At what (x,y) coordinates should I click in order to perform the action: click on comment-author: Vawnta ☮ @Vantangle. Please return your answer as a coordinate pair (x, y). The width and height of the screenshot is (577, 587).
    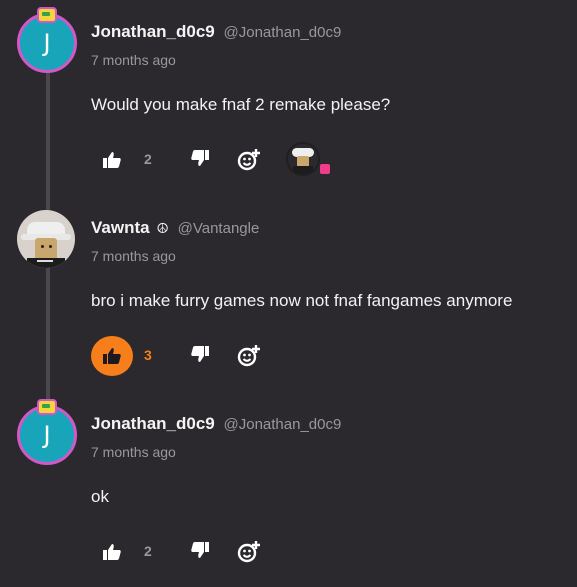
    Looking at the image, I should click on (175, 228).